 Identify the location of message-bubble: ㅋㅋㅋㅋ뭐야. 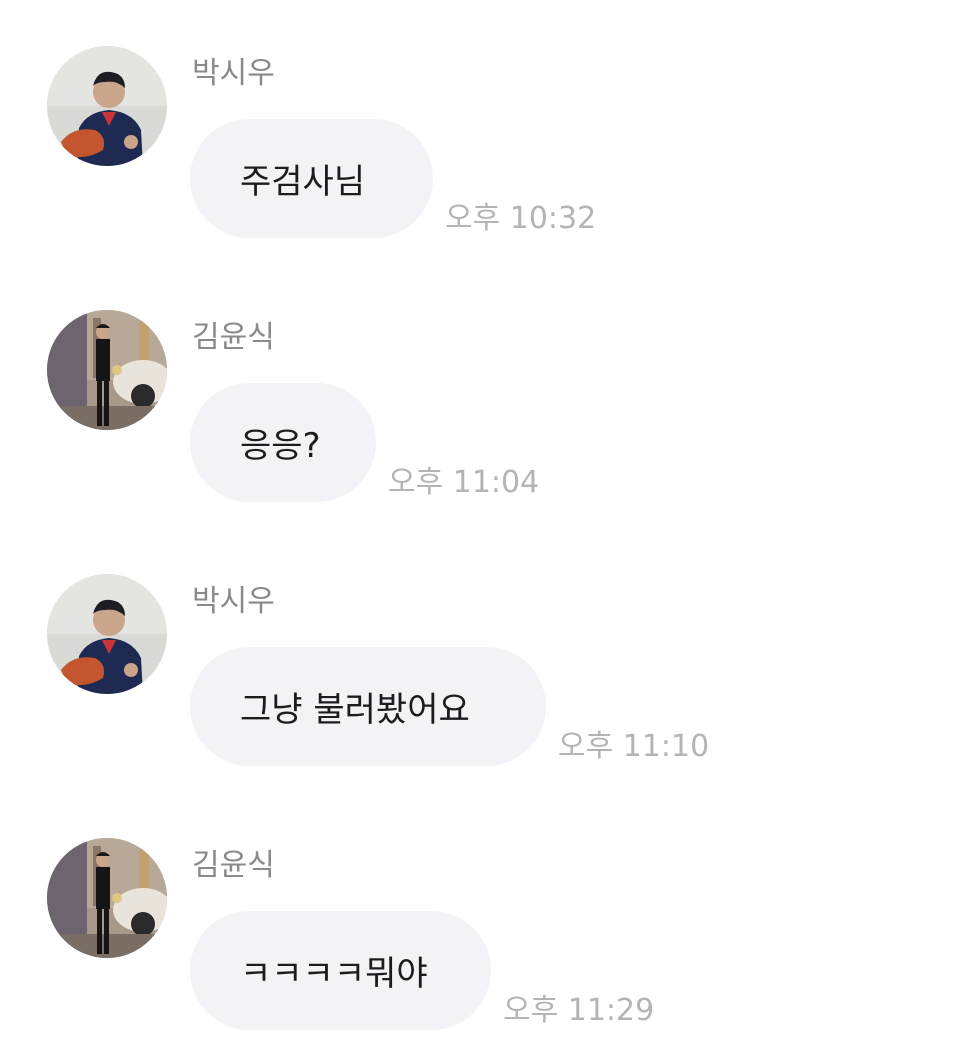
(340, 970).